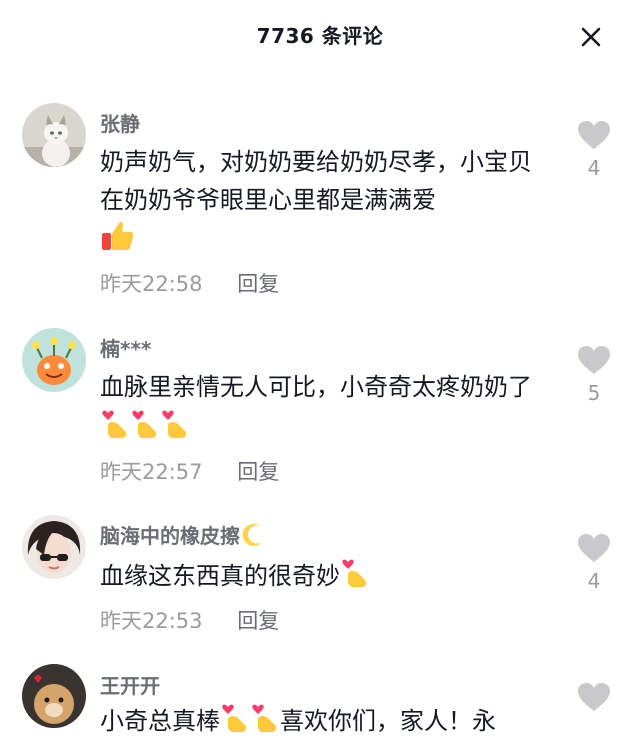  What do you see at coordinates (320, 409) in the screenshot?
I see `comment-text: 血脉里亲情无人可比，小奇奇太疼奶奶了` at bounding box center [320, 409].